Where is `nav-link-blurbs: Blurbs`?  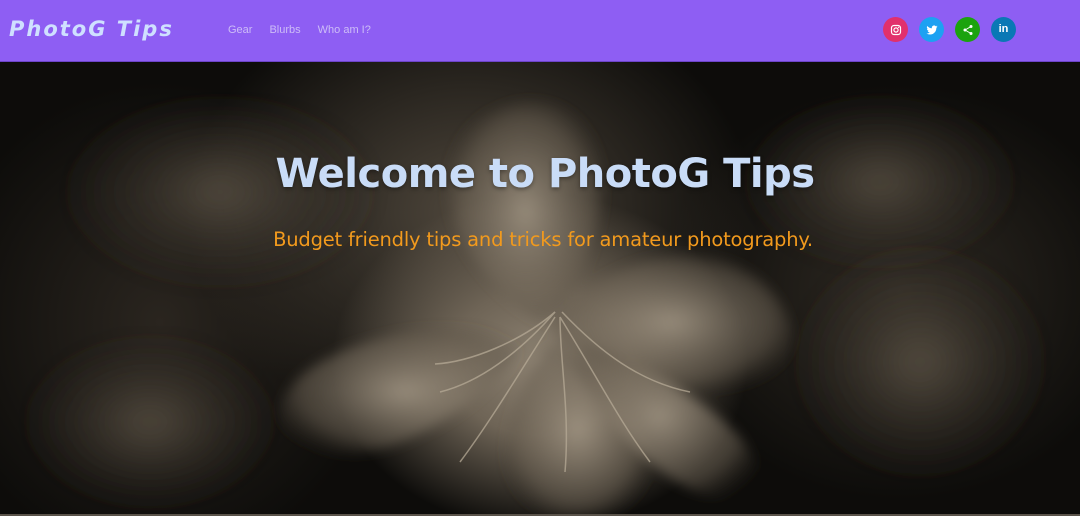
nav-link-blurbs: Blurbs is located at coordinates (284, 30).